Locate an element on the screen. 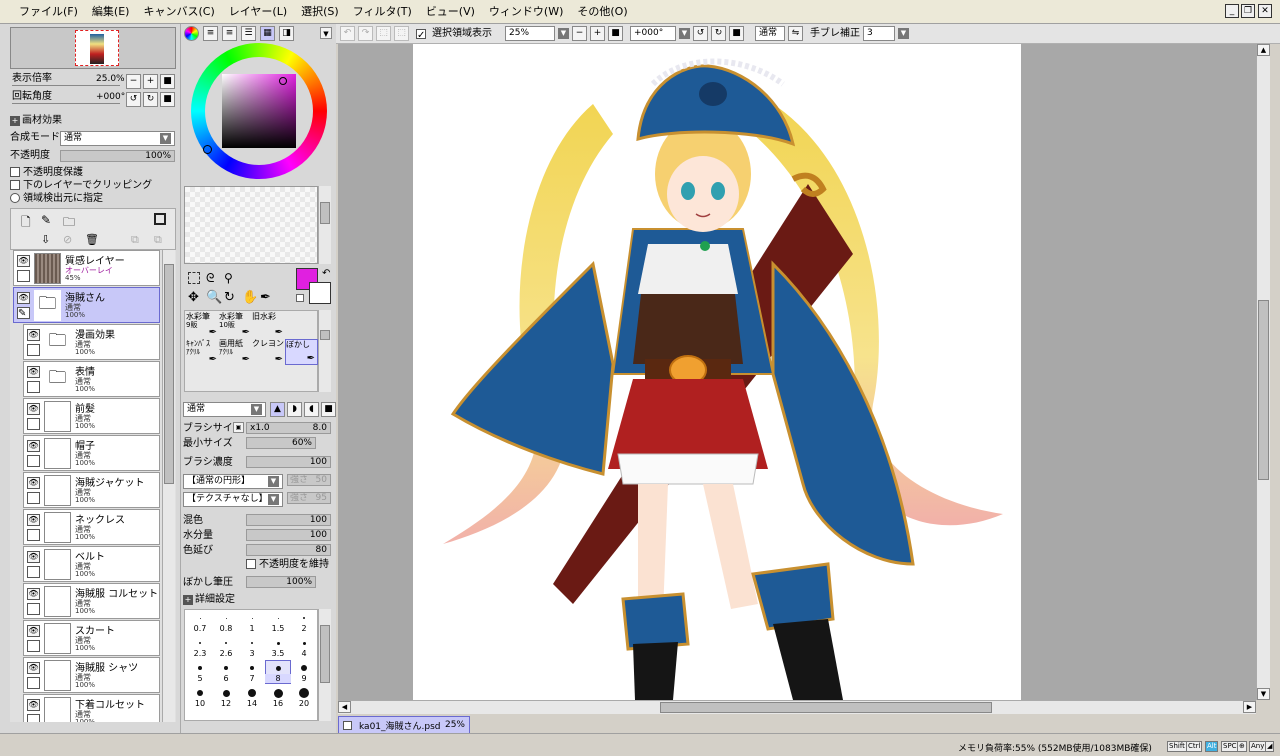  canvas-hscroll-thumb is located at coordinates (826, 707).